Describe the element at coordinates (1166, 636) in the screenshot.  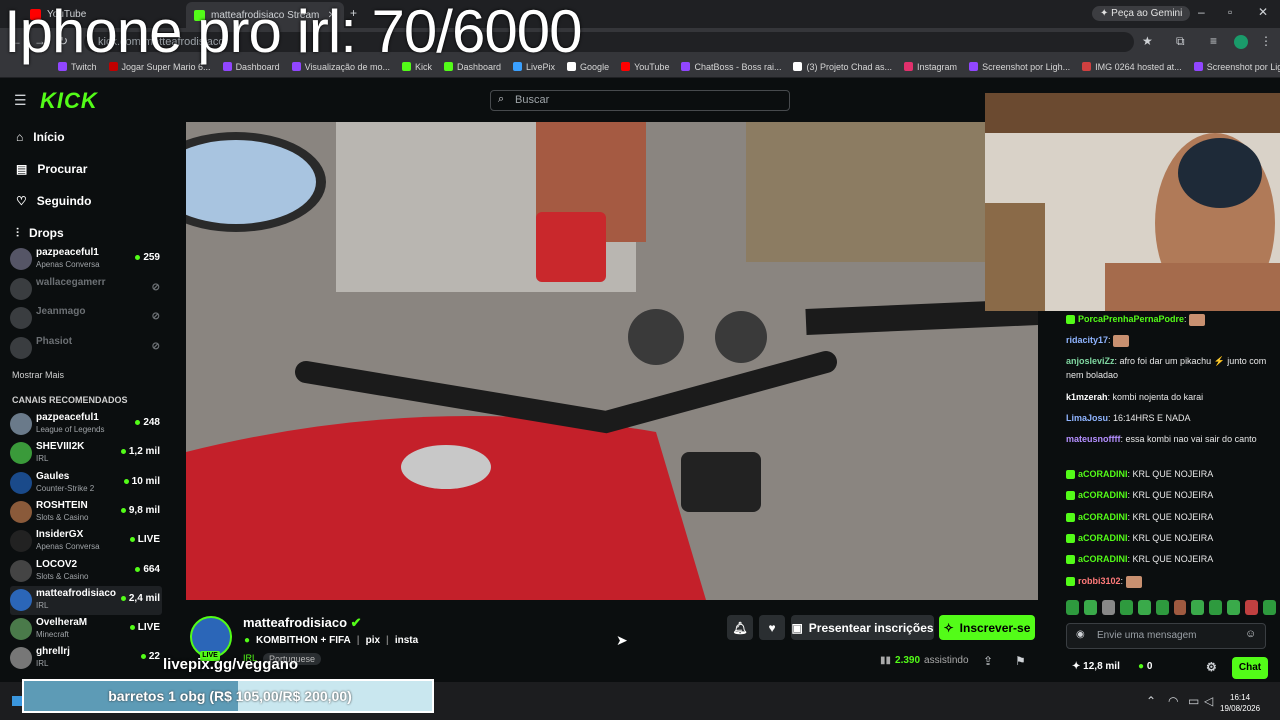
I see `chat-input: Envie uma mensagem` at that location.